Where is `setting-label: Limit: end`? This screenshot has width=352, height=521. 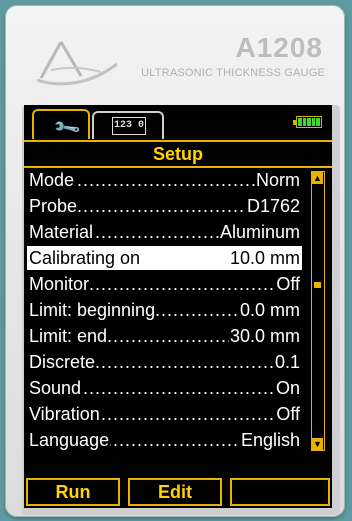 setting-label: Limit: end is located at coordinates (69, 336).